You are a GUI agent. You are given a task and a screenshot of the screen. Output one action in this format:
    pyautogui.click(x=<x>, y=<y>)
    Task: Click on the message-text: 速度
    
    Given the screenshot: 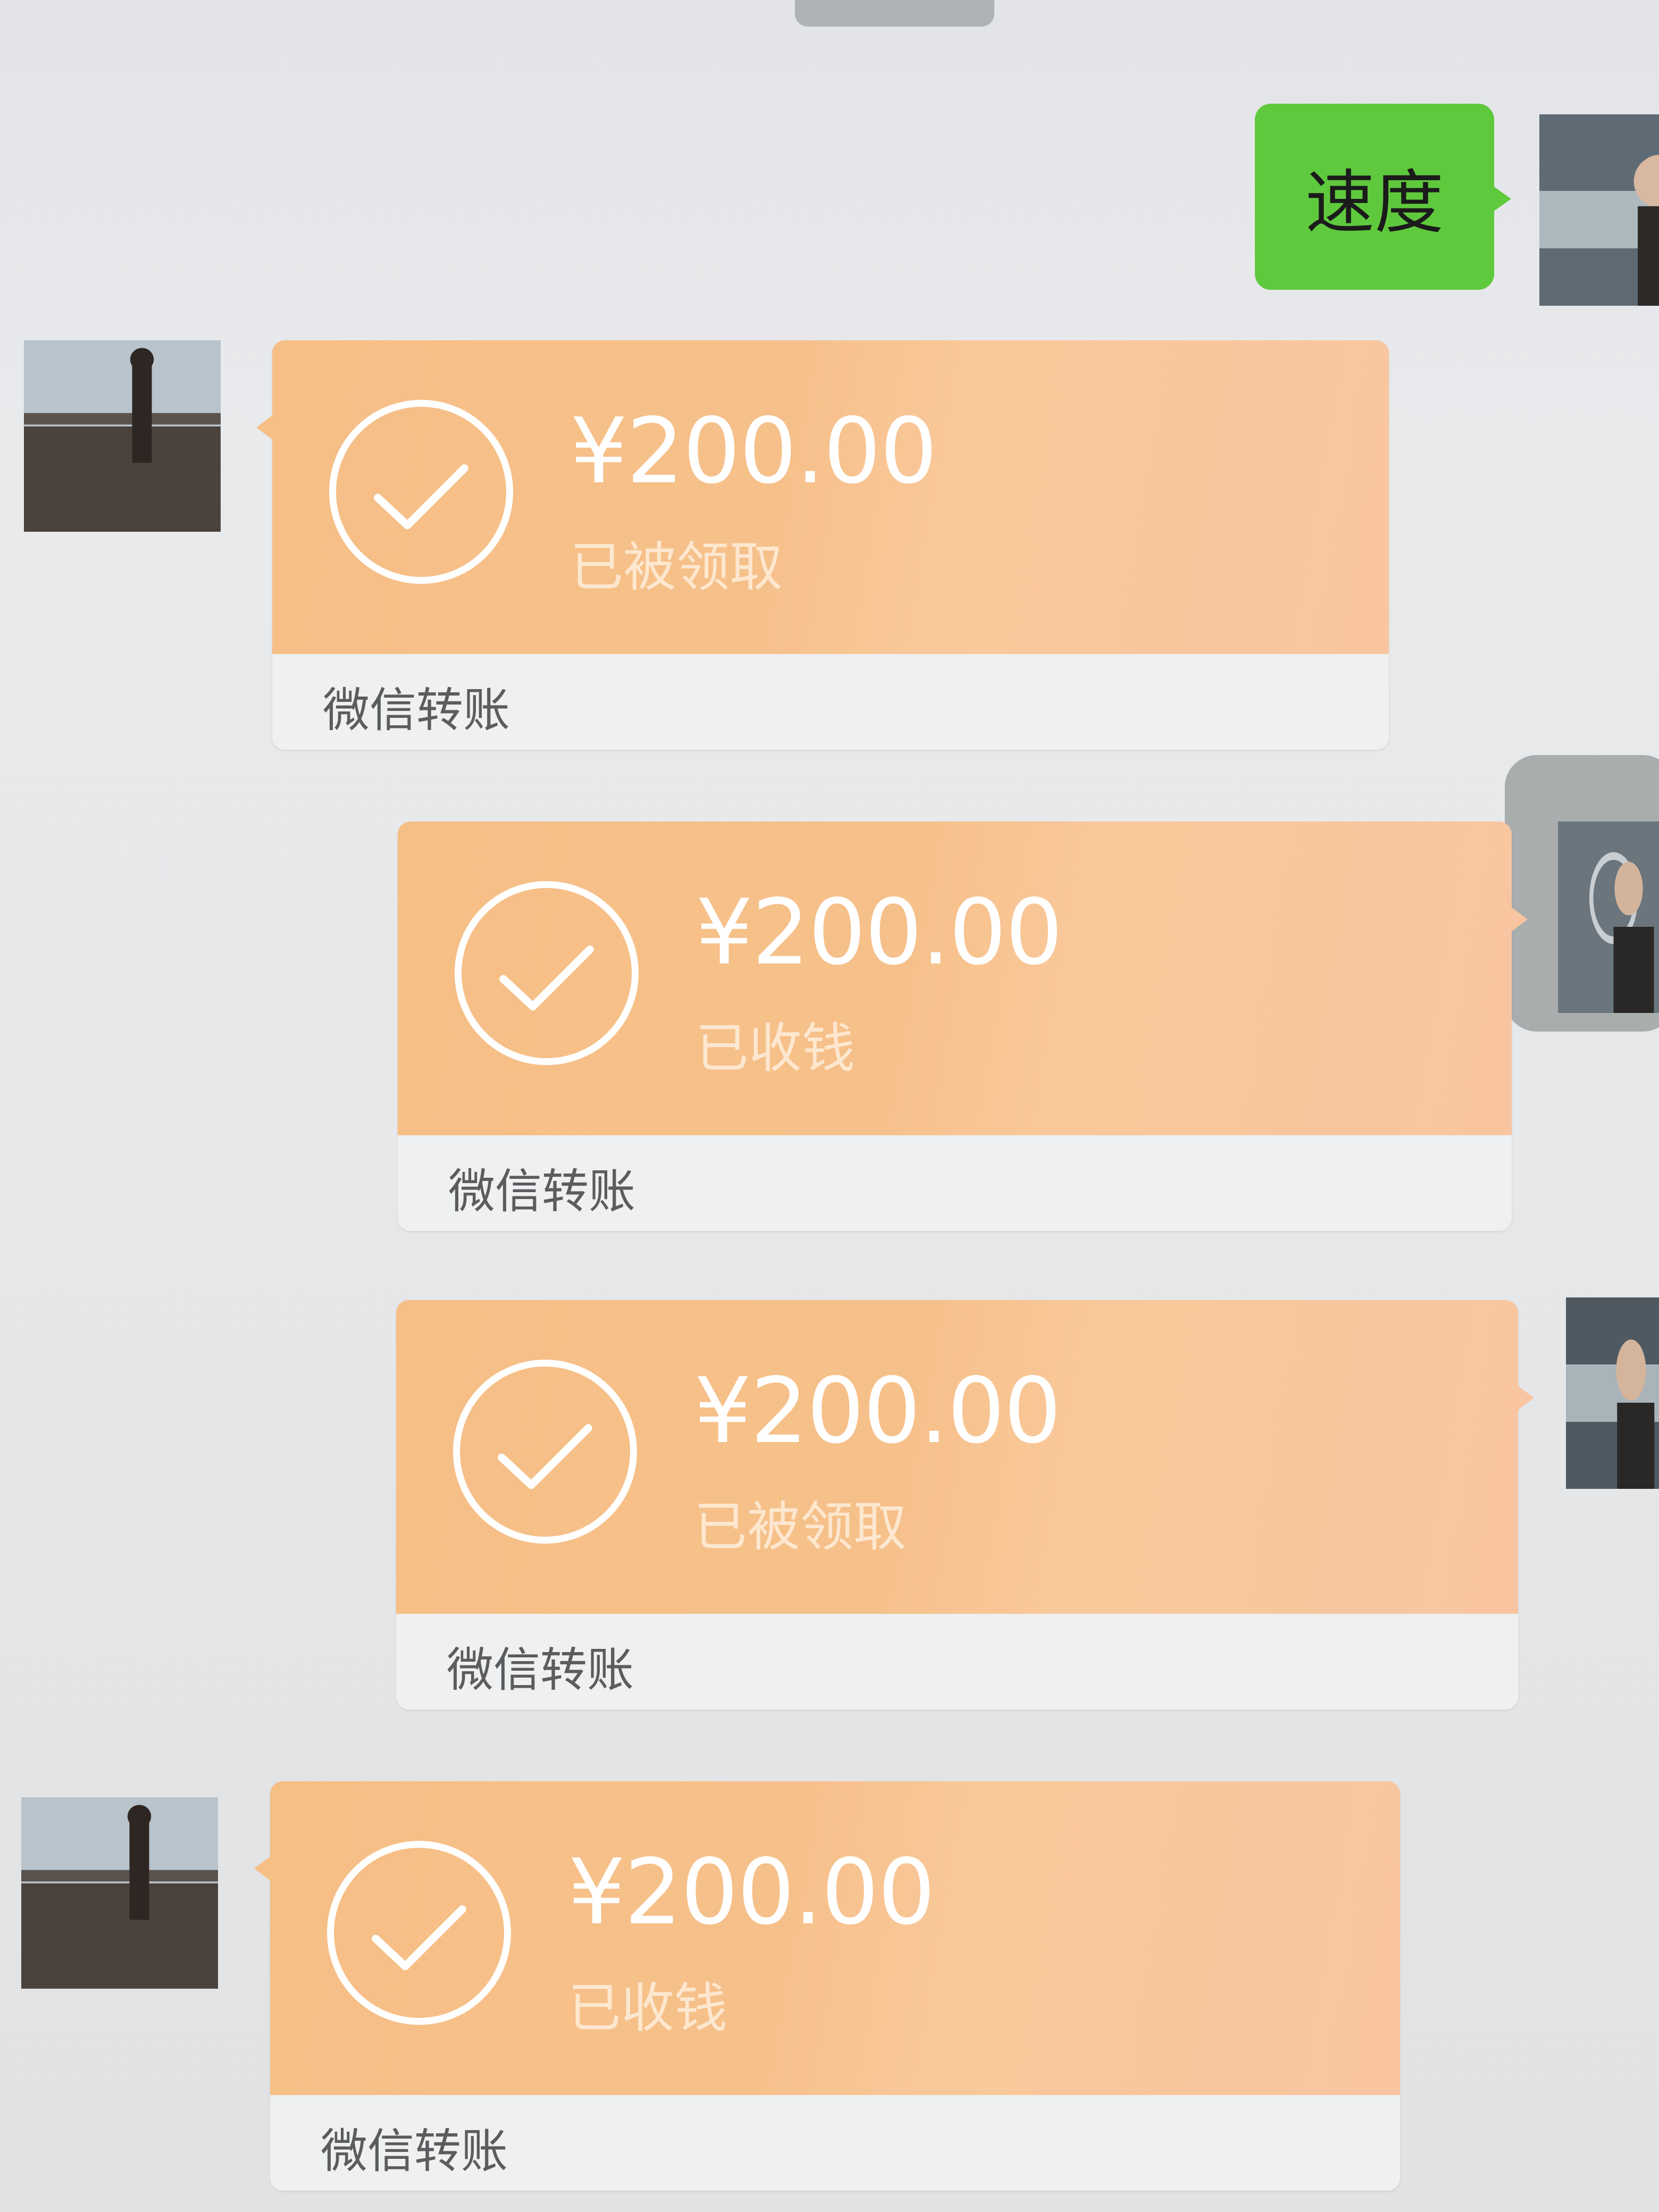 What is the action you would take?
    pyautogui.click(x=1374, y=202)
    